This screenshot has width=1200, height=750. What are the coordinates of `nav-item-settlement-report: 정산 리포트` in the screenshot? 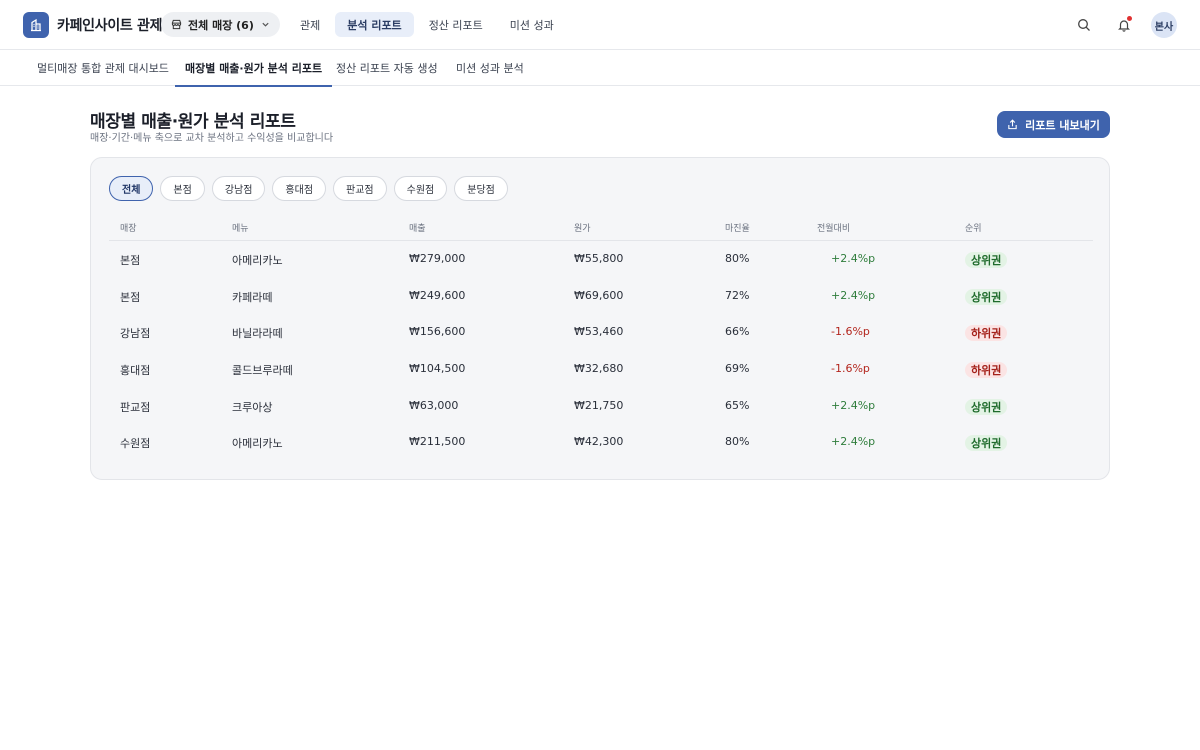 It's located at (456, 24).